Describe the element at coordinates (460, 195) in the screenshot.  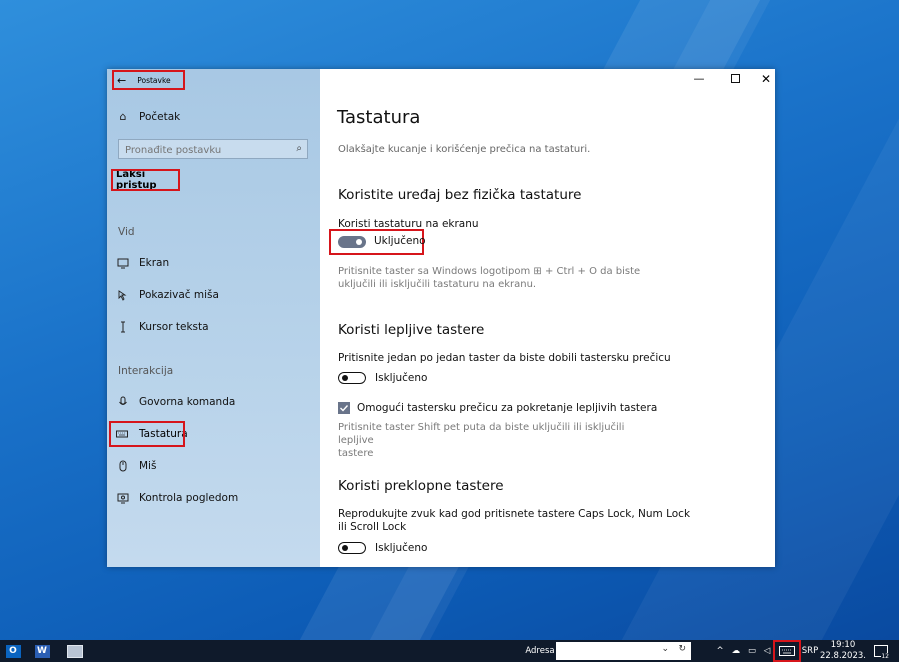
I see `section-heading: Koristite uređaj bez fizička tastature` at that location.